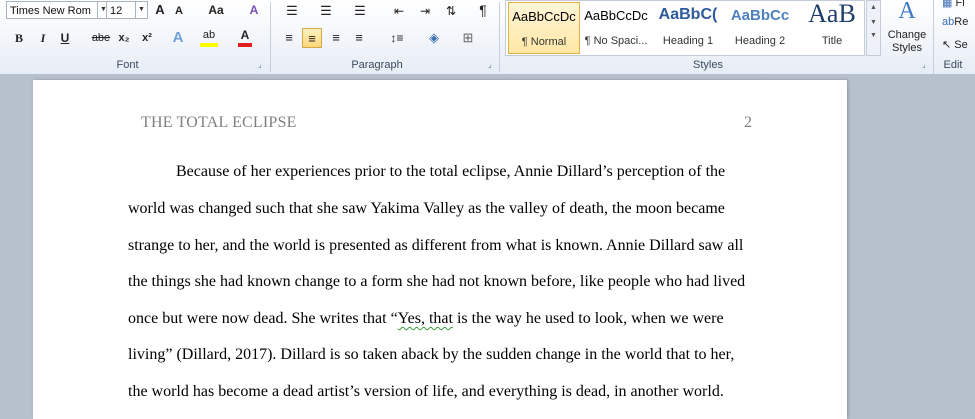 This screenshot has height=419, width=975. Describe the element at coordinates (292, 11) in the screenshot. I see `bullets-icon: ☰` at that location.